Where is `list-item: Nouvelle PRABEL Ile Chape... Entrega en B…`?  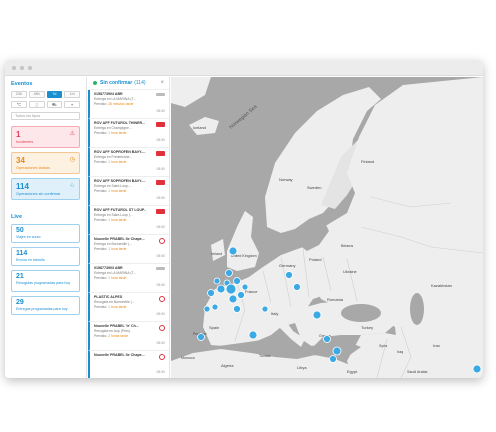 list-item: Nouvelle PRABEL Ile Chape... Entrega en B… is located at coordinates (128, 249).